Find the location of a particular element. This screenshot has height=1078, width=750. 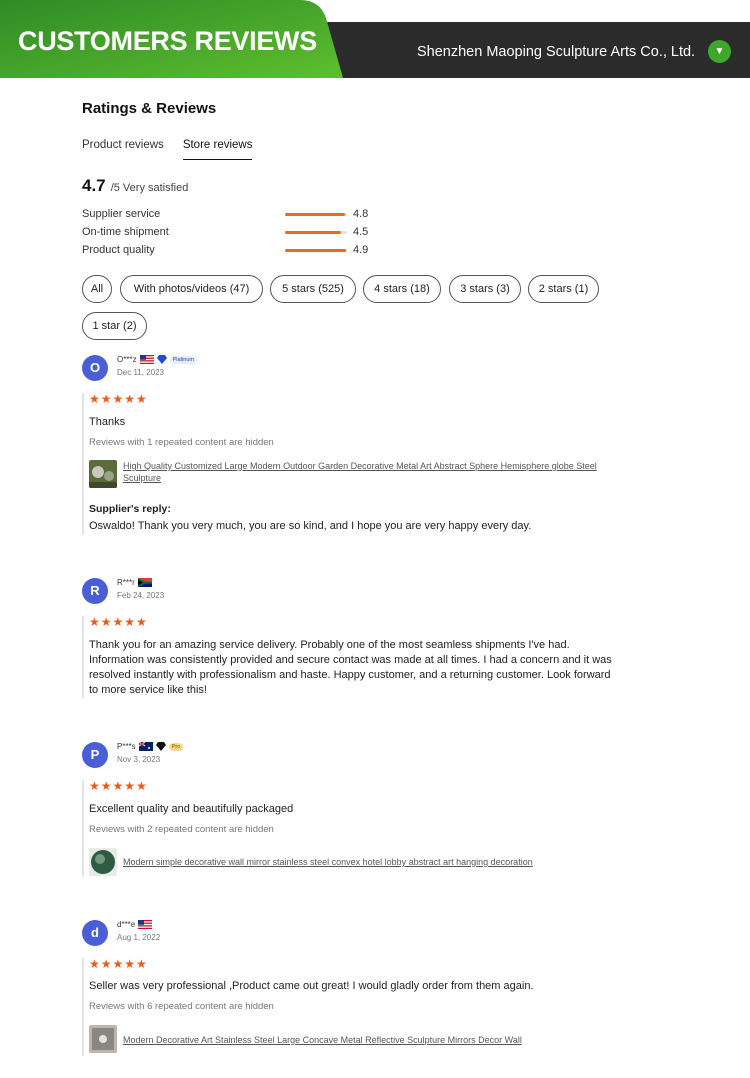

reviewer-name: d***e is located at coordinates (135, 924).